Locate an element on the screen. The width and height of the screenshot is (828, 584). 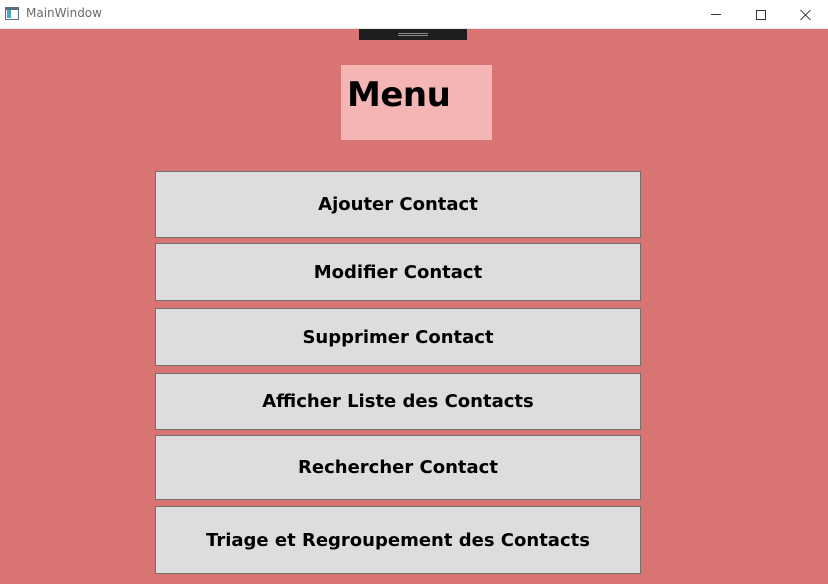
minimize-icon is located at coordinates (716, 14).